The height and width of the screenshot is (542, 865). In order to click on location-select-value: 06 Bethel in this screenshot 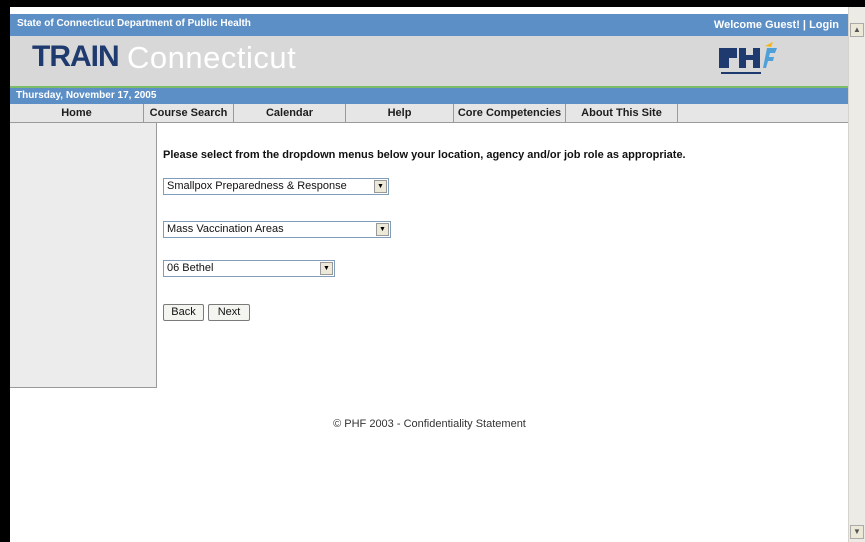, I will do `click(190, 268)`.